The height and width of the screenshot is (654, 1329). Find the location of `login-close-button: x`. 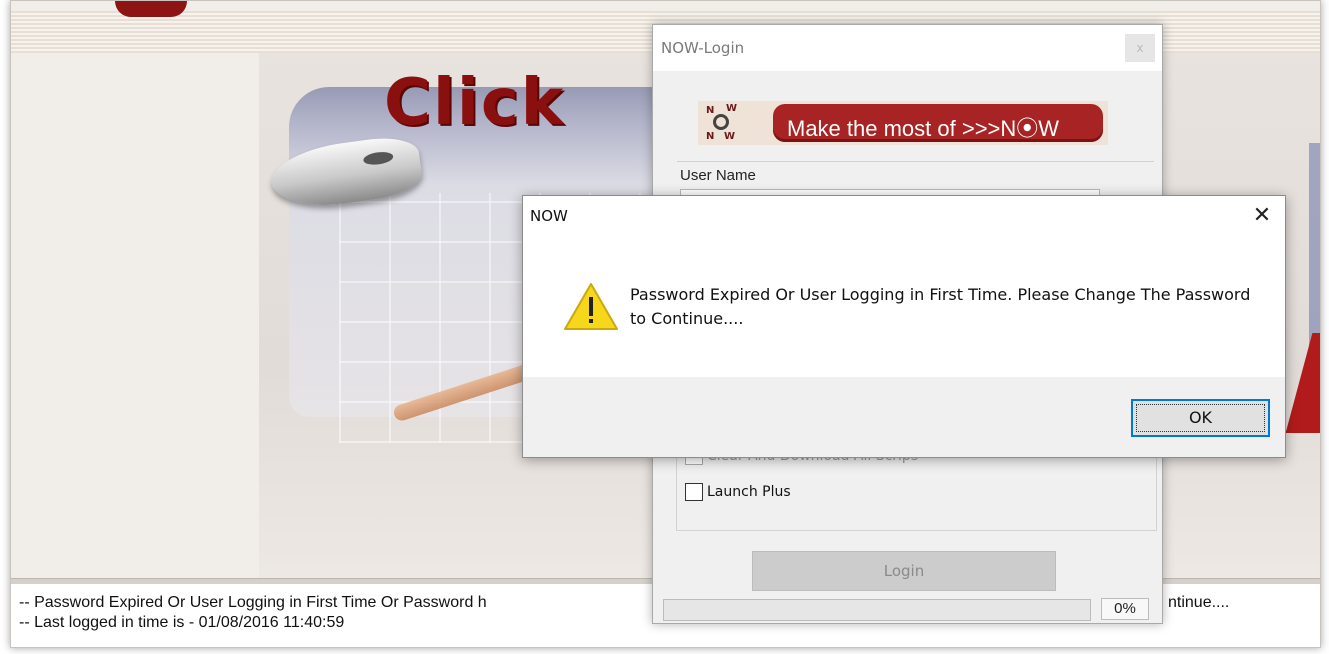

login-close-button: x is located at coordinates (1140, 48).